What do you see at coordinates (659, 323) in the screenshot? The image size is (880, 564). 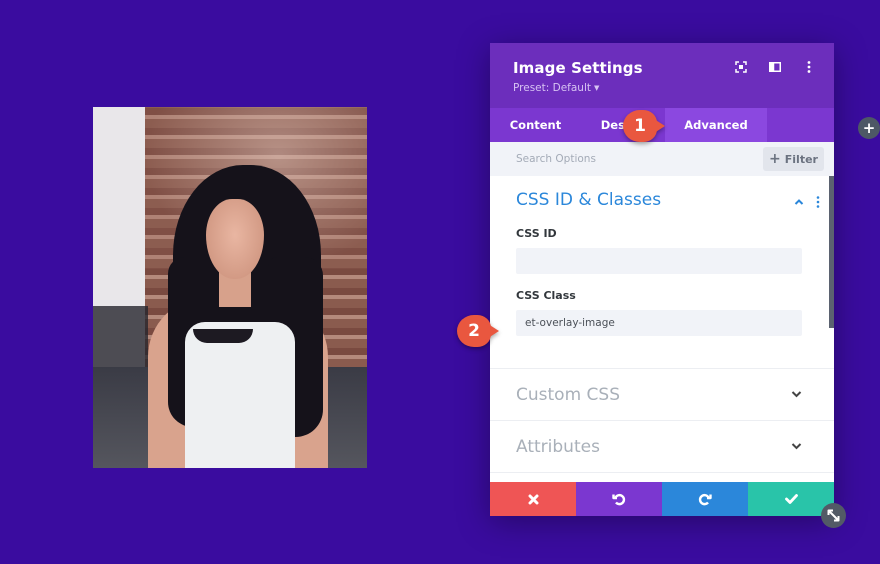 I see `css-class-input` at bounding box center [659, 323].